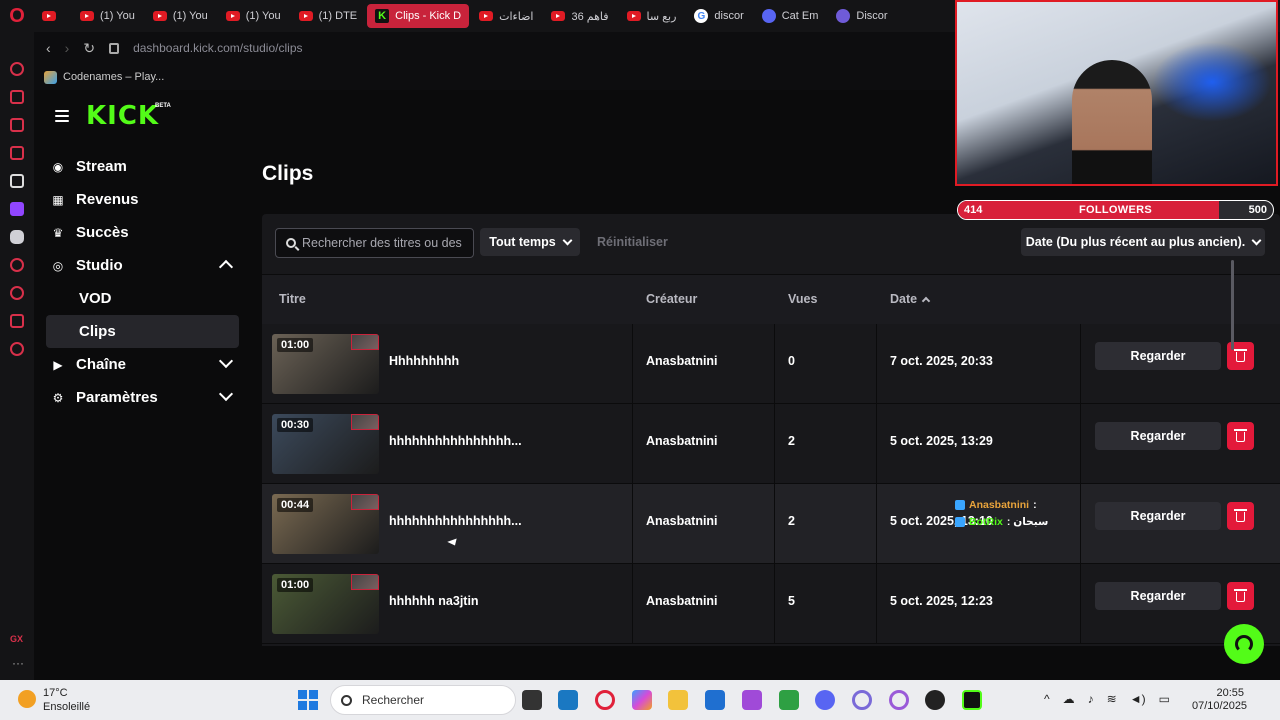 The width and height of the screenshot is (1280, 720). What do you see at coordinates (122, 116) in the screenshot?
I see `kick-logo: KICK` at bounding box center [122, 116].